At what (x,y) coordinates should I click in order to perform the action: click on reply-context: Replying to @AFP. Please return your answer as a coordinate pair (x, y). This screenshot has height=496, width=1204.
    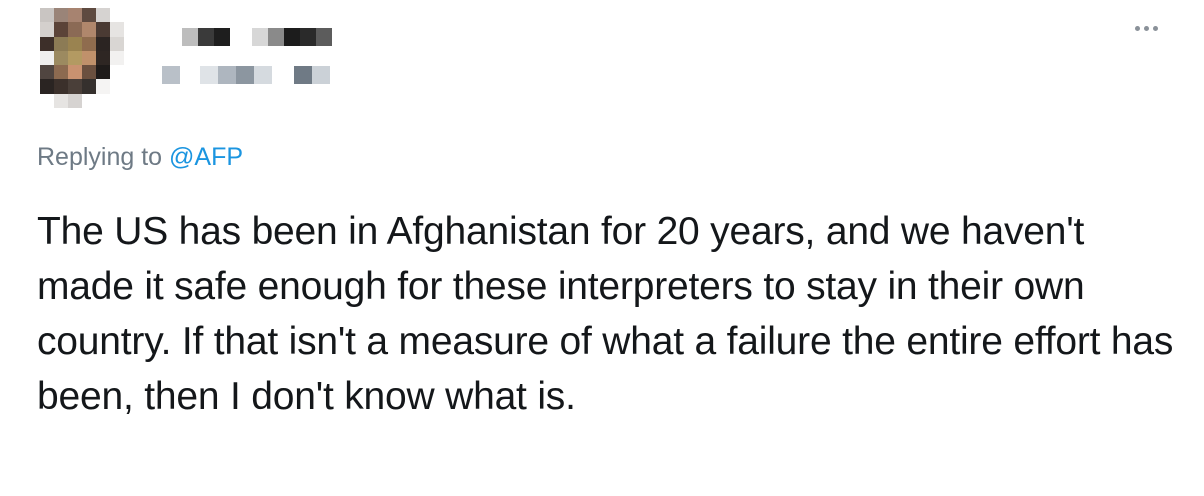
    Looking at the image, I should click on (140, 157).